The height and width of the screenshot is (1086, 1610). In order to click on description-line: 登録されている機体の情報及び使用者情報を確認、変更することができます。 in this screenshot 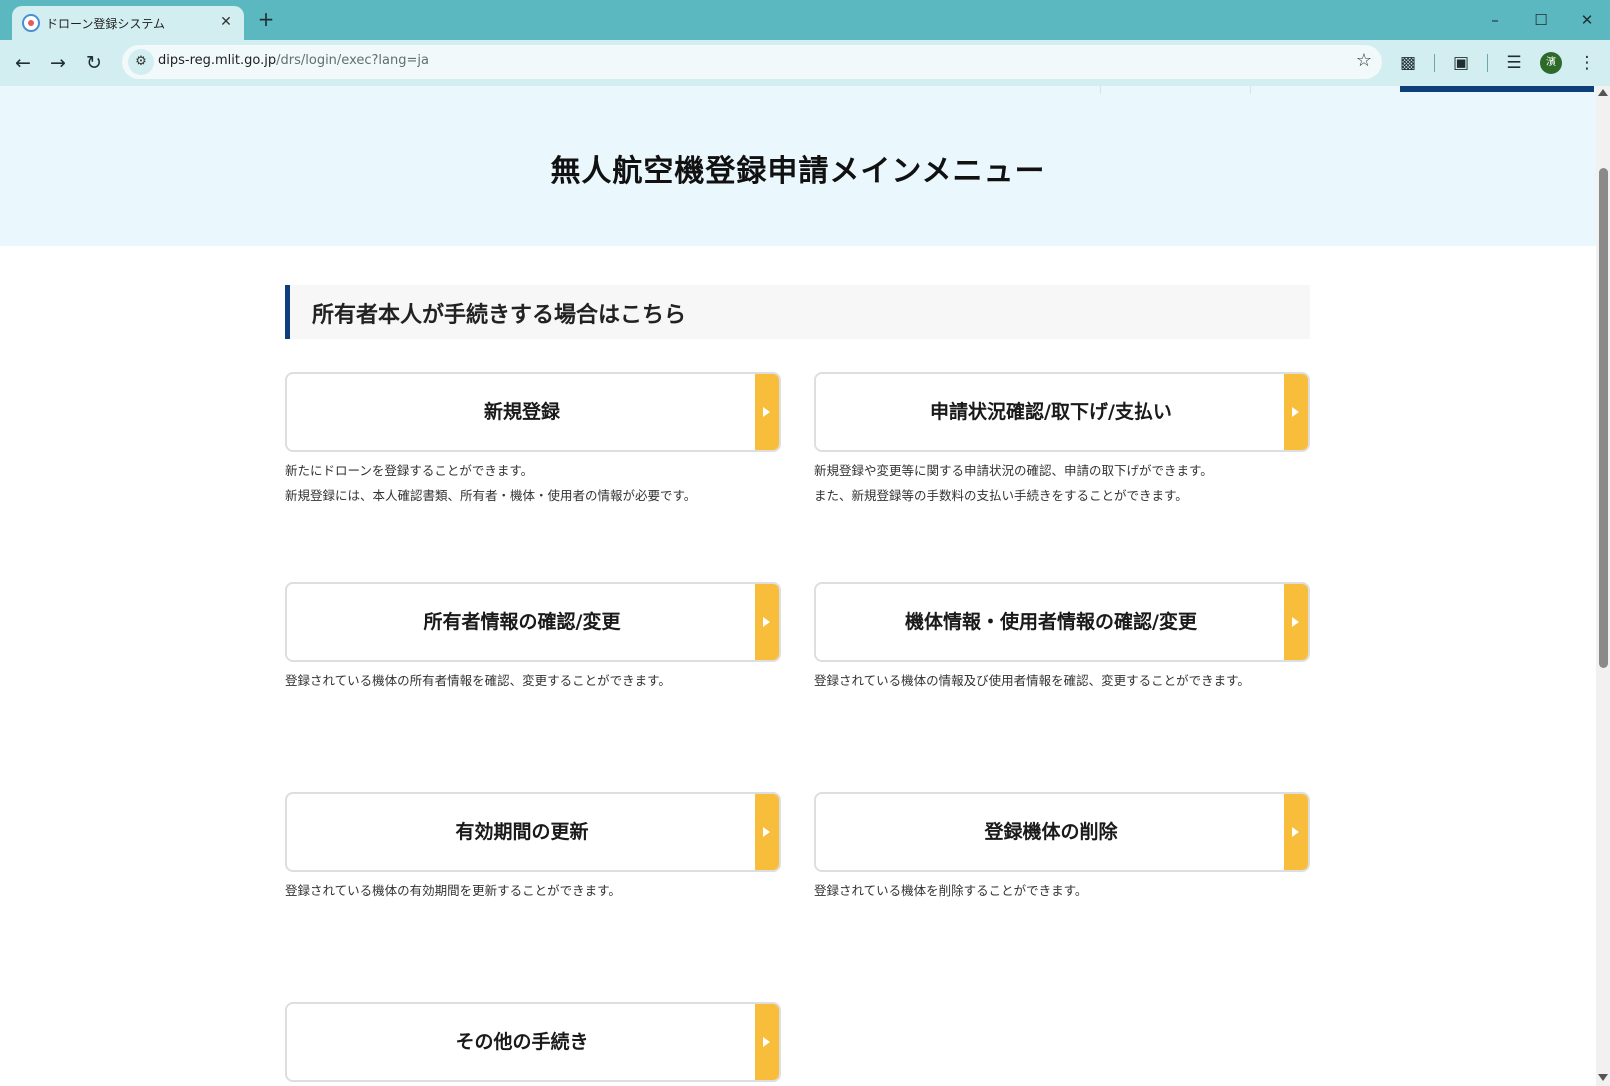, I will do `click(1032, 680)`.